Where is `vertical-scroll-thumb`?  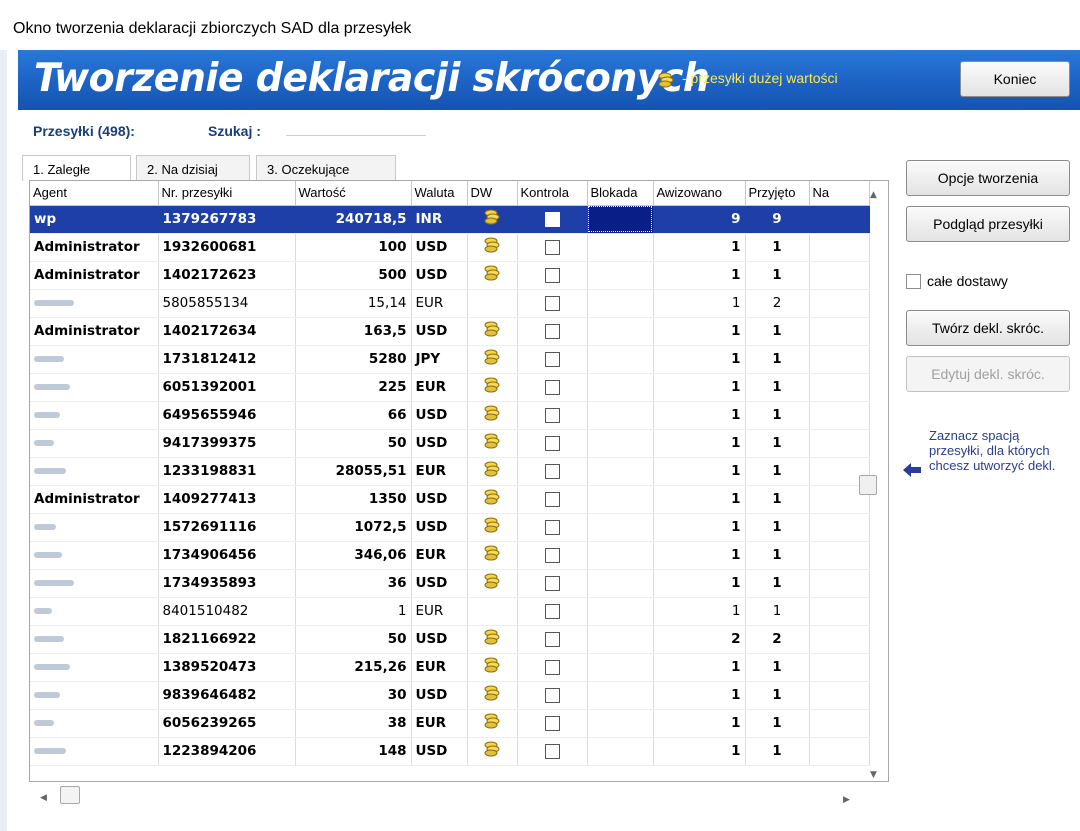
vertical-scroll-thumb is located at coordinates (868, 485).